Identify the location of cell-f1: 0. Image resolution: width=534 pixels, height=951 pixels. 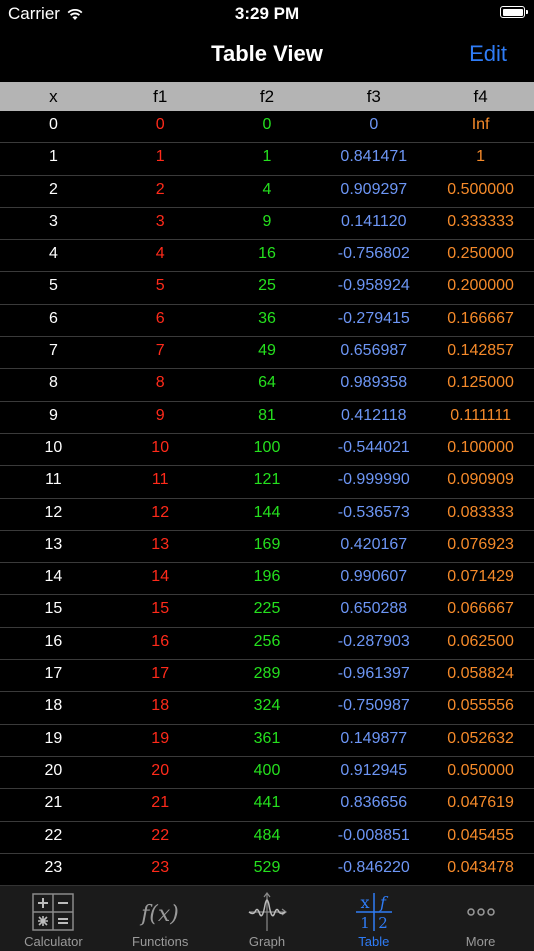
(160, 124).